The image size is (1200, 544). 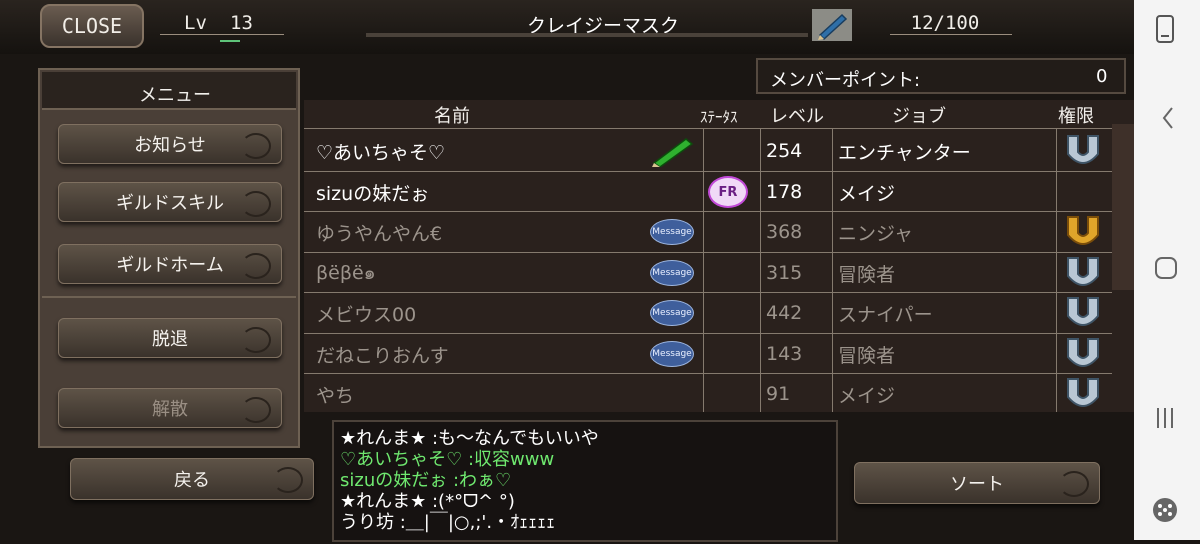 What do you see at coordinates (919, 116) in the screenshot?
I see `column-header-job: ジョブ` at bounding box center [919, 116].